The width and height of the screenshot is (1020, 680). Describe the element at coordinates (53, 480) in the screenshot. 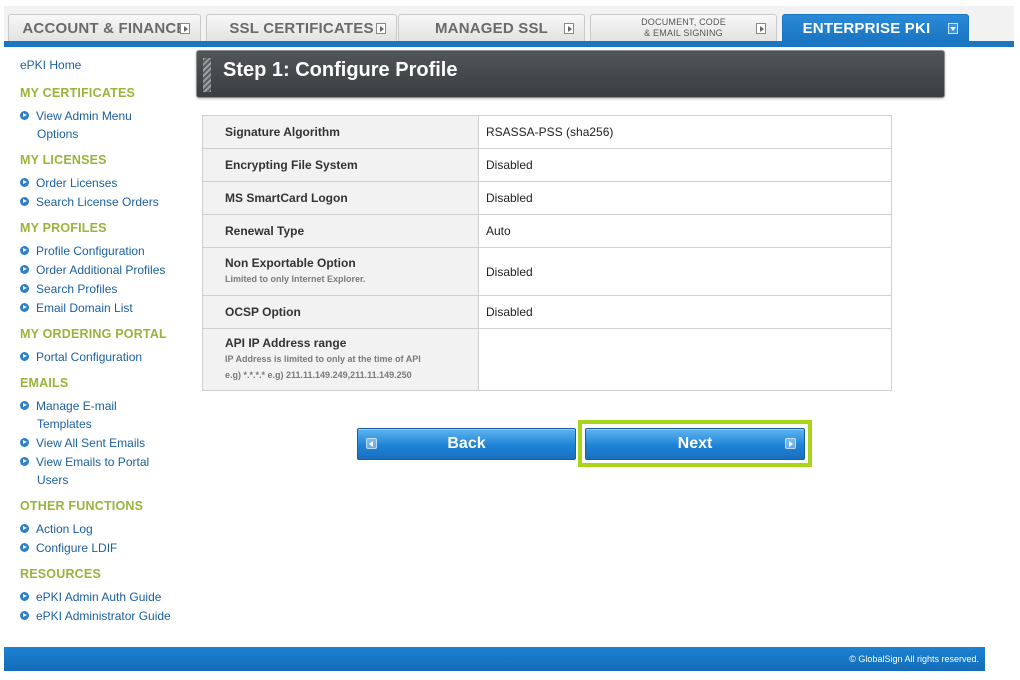

I see `nav-label-cont: Users` at that location.